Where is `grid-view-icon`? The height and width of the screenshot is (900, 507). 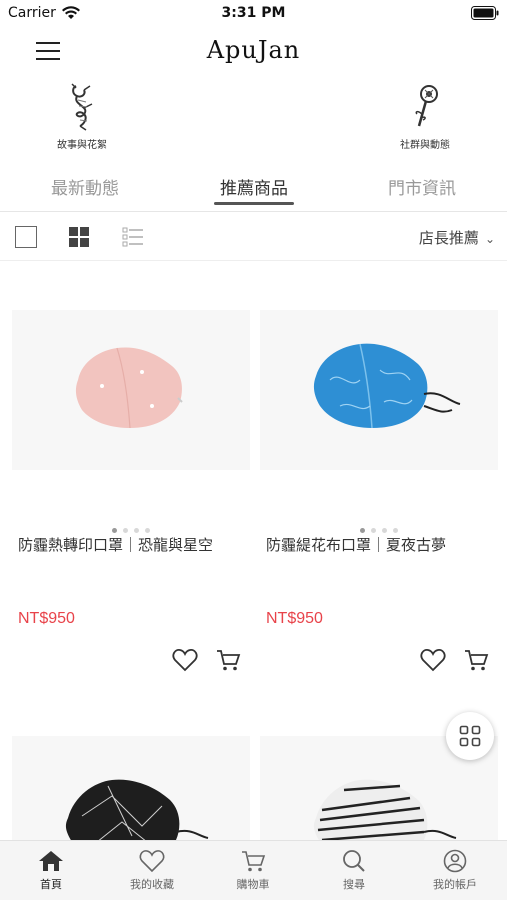
grid-view-icon is located at coordinates (79, 237).